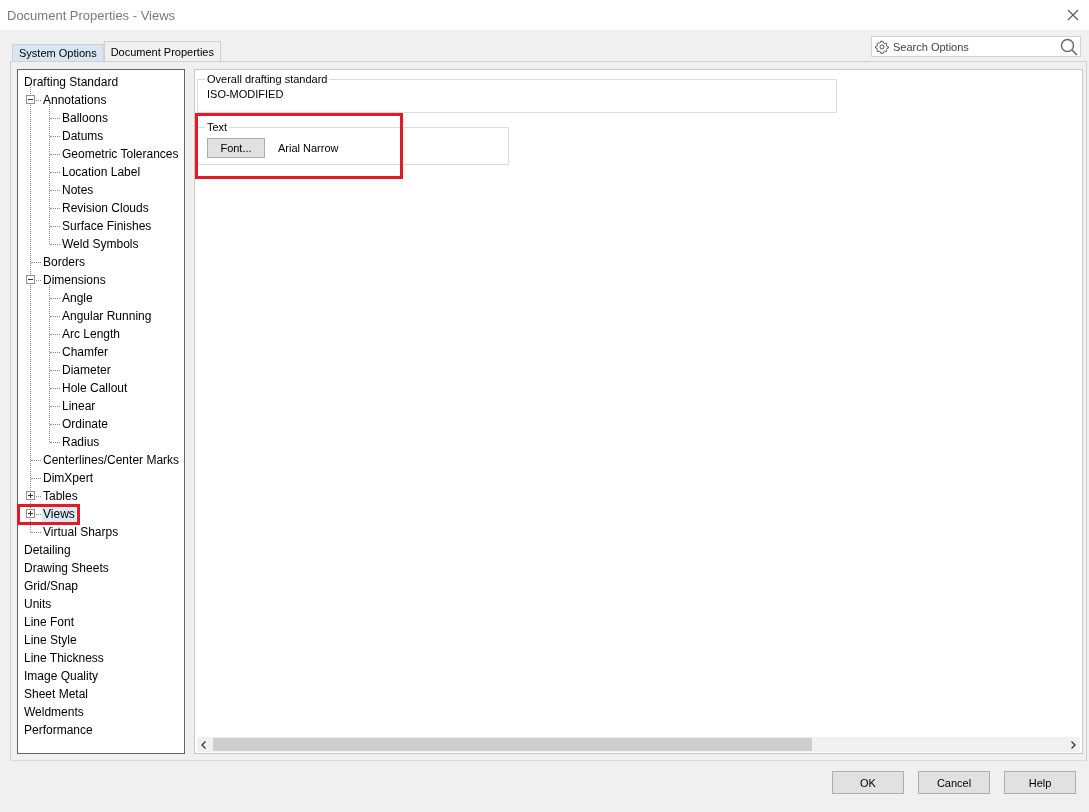 The image size is (1089, 812). What do you see at coordinates (100, 244) in the screenshot?
I see `tree-item: Weld Symbols` at bounding box center [100, 244].